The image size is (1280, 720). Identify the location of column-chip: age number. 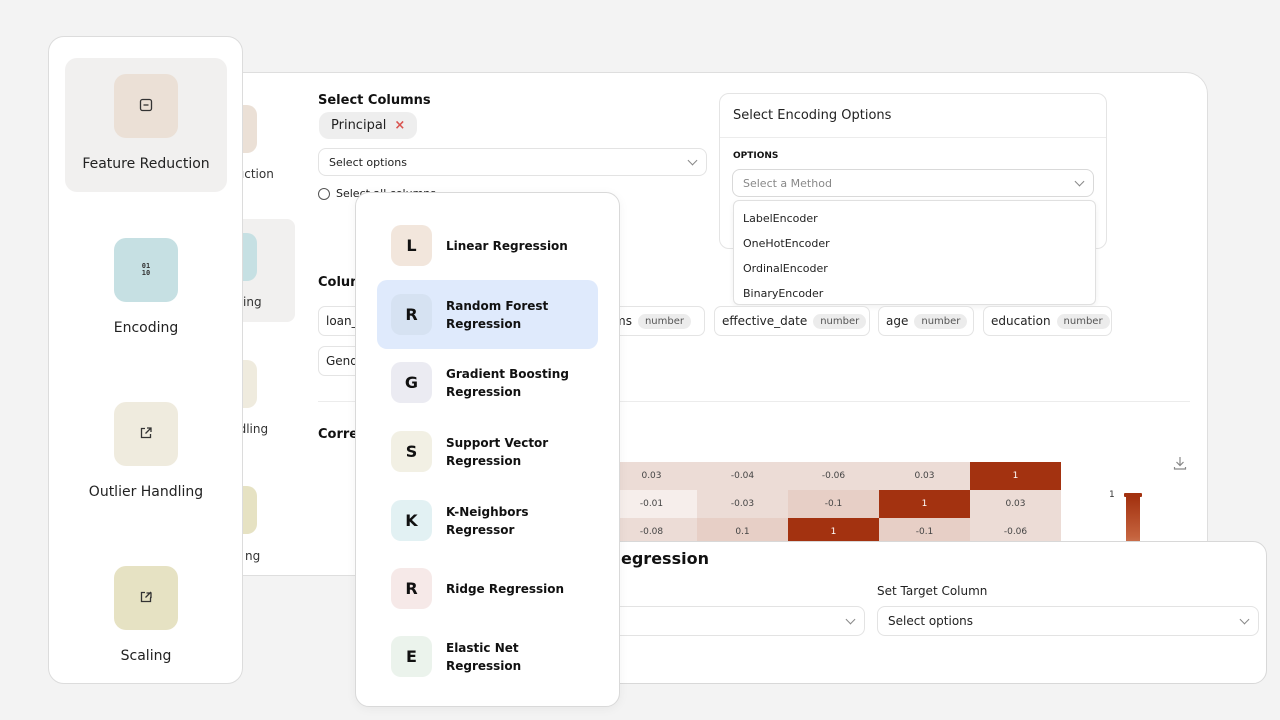
(926, 321).